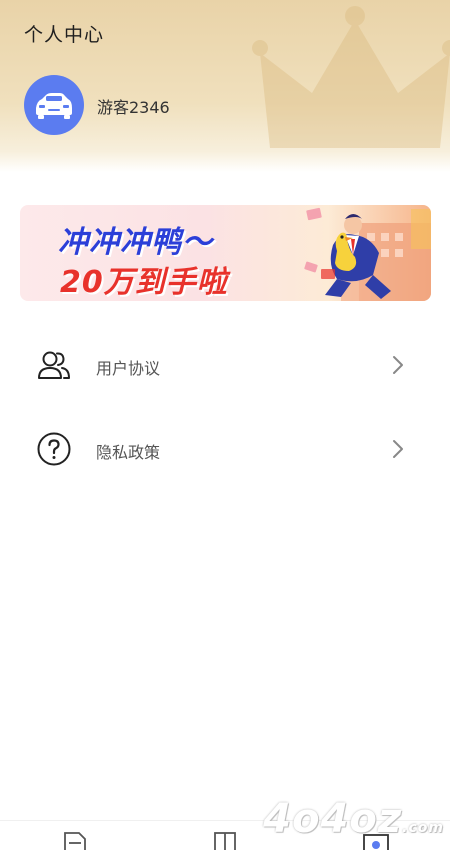 The image size is (450, 850). What do you see at coordinates (225, 840) in the screenshot?
I see `book-icon` at bounding box center [225, 840].